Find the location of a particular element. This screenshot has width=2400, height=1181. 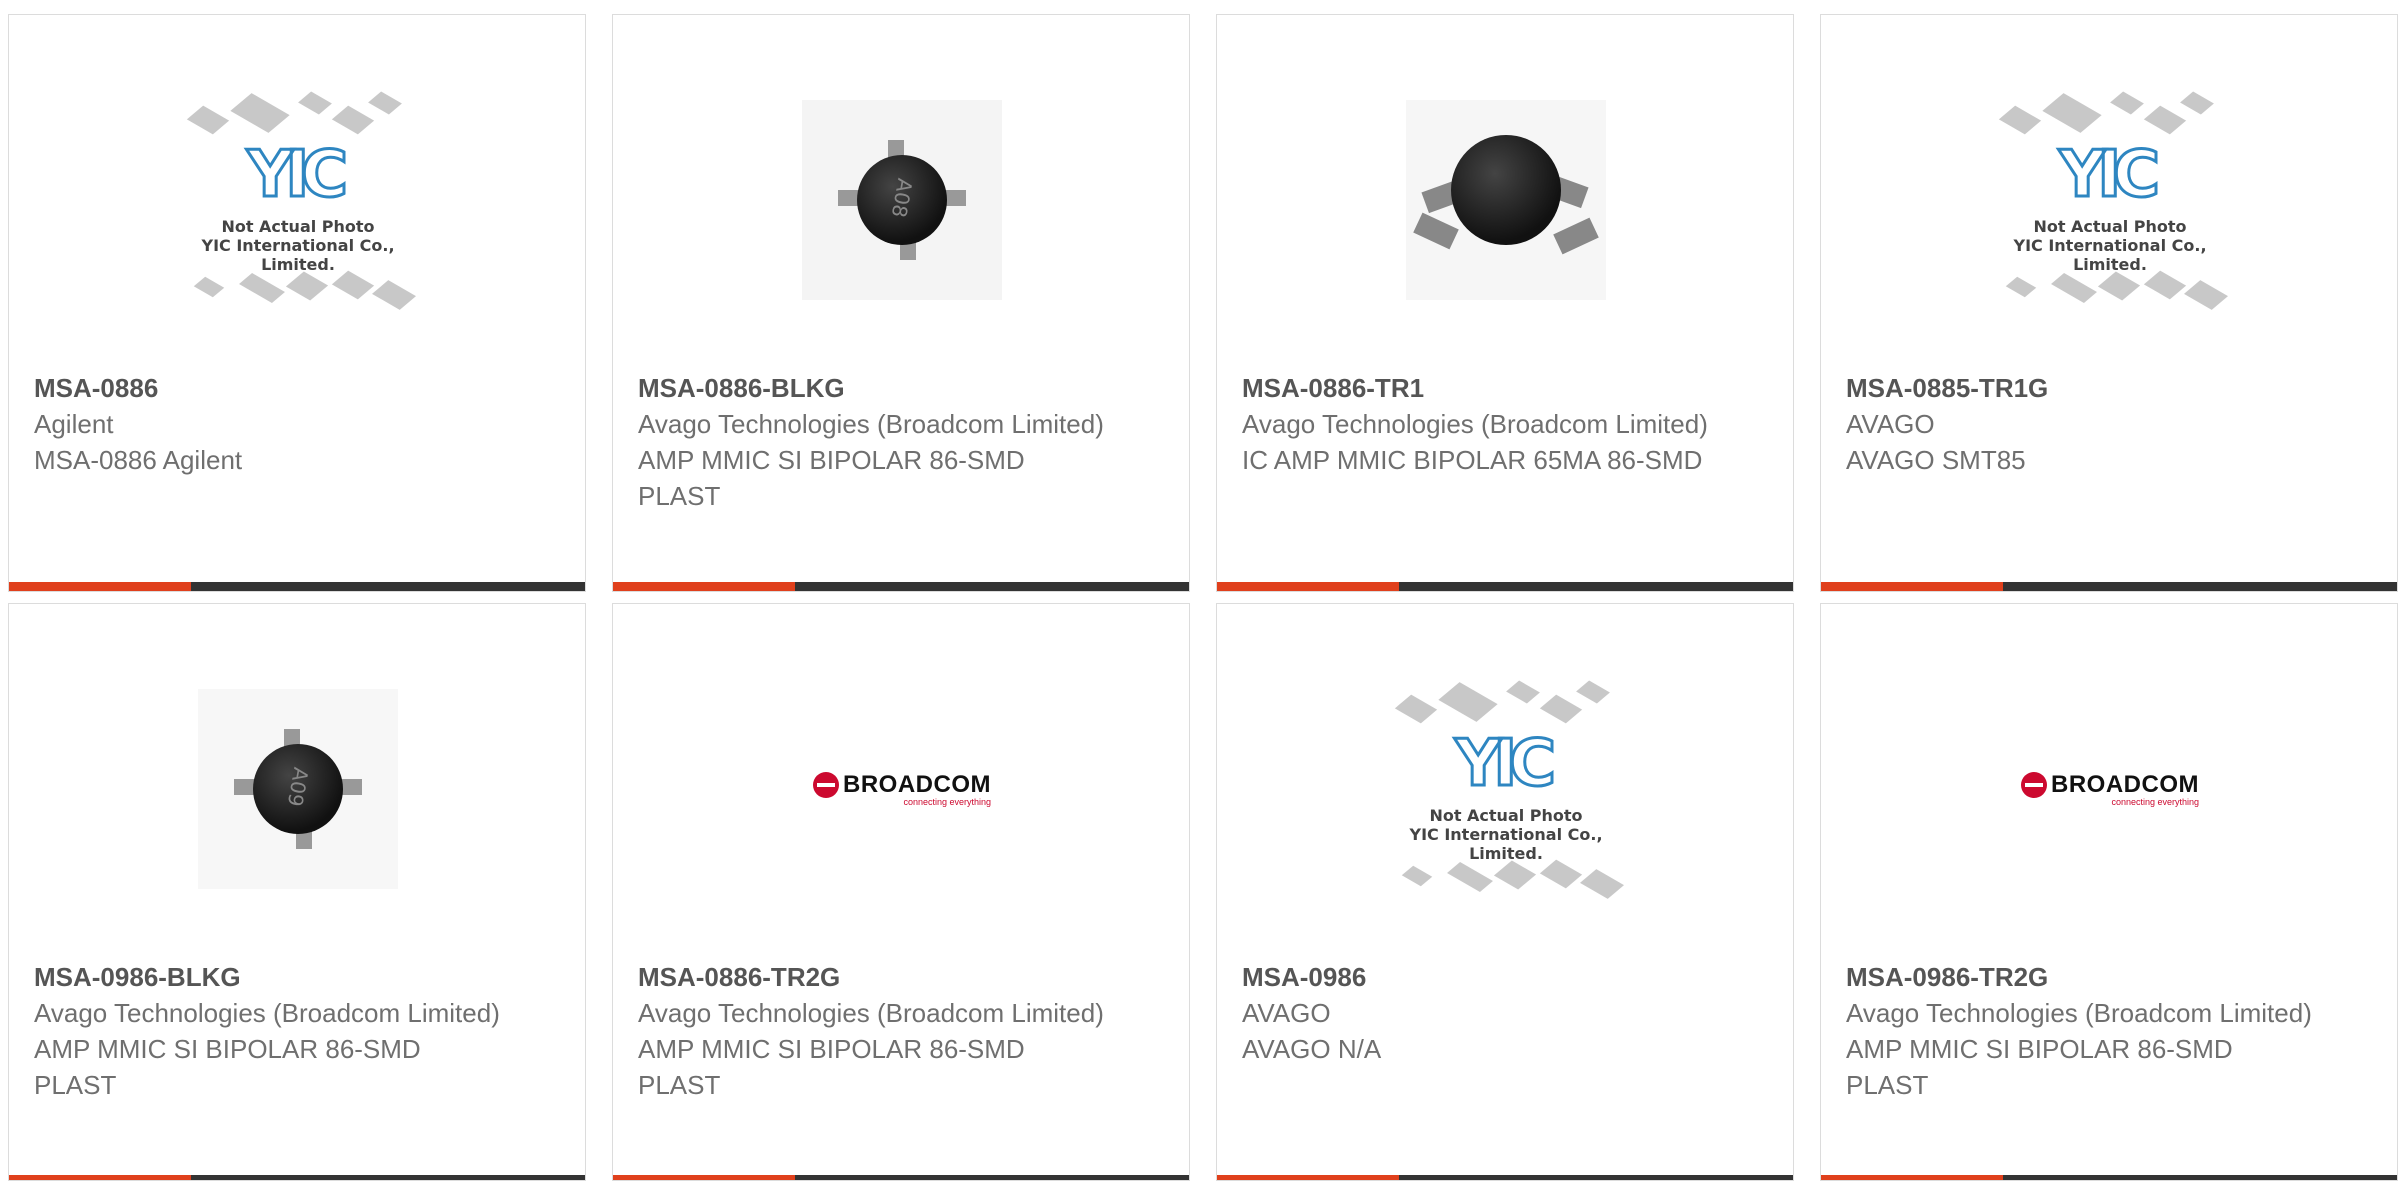

product-image: A08 is located at coordinates (901, 200).